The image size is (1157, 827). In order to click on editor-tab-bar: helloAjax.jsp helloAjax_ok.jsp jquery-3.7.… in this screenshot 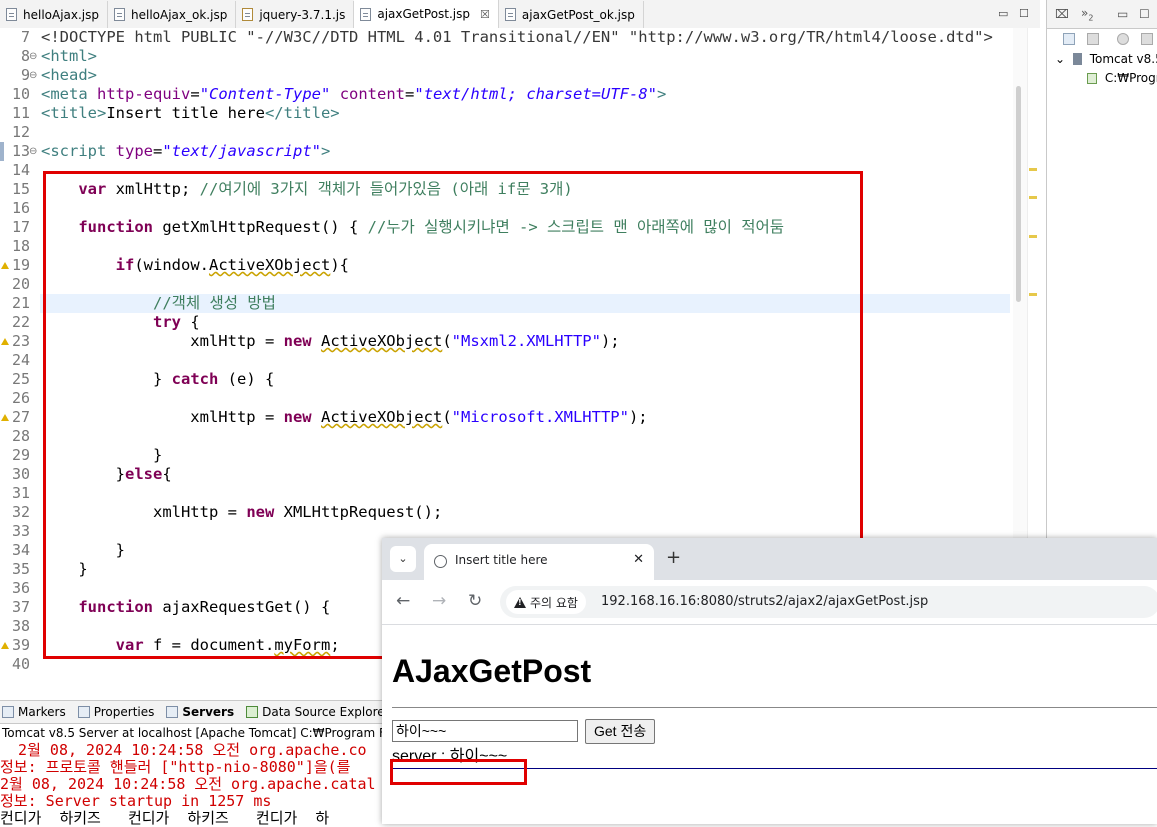, I will do `click(520, 14)`.